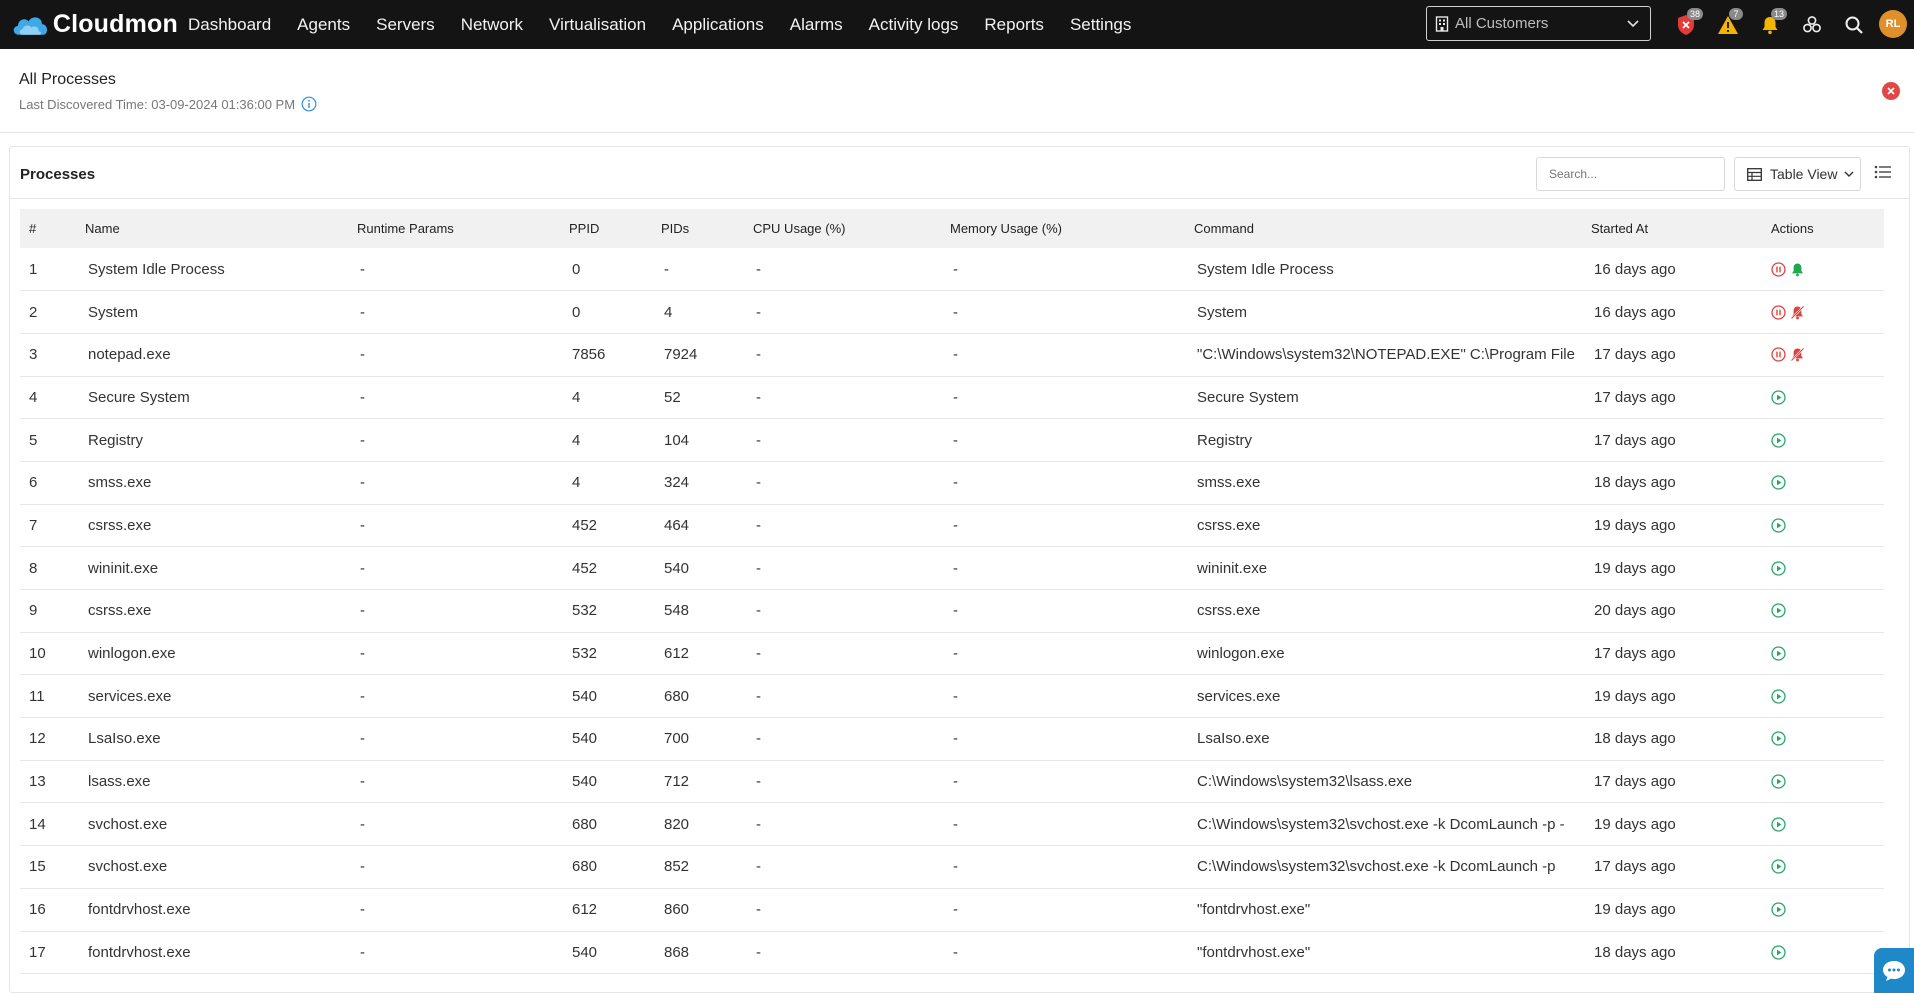  What do you see at coordinates (221, 782) in the screenshot?
I see `cell-process-name: lsass.exe` at bounding box center [221, 782].